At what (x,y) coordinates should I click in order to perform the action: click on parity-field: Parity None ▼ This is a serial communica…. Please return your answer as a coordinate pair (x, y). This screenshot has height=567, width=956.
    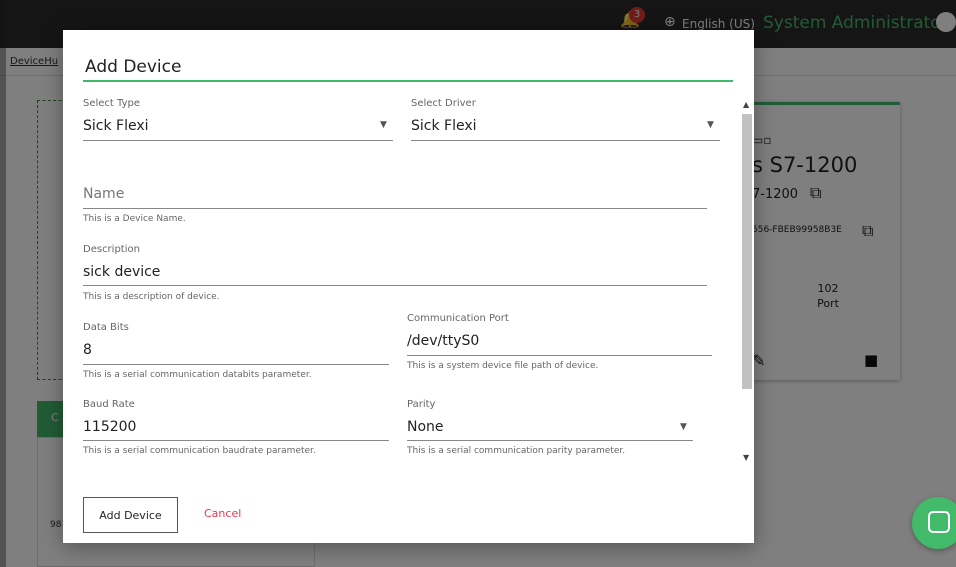
    Looking at the image, I should click on (550, 427).